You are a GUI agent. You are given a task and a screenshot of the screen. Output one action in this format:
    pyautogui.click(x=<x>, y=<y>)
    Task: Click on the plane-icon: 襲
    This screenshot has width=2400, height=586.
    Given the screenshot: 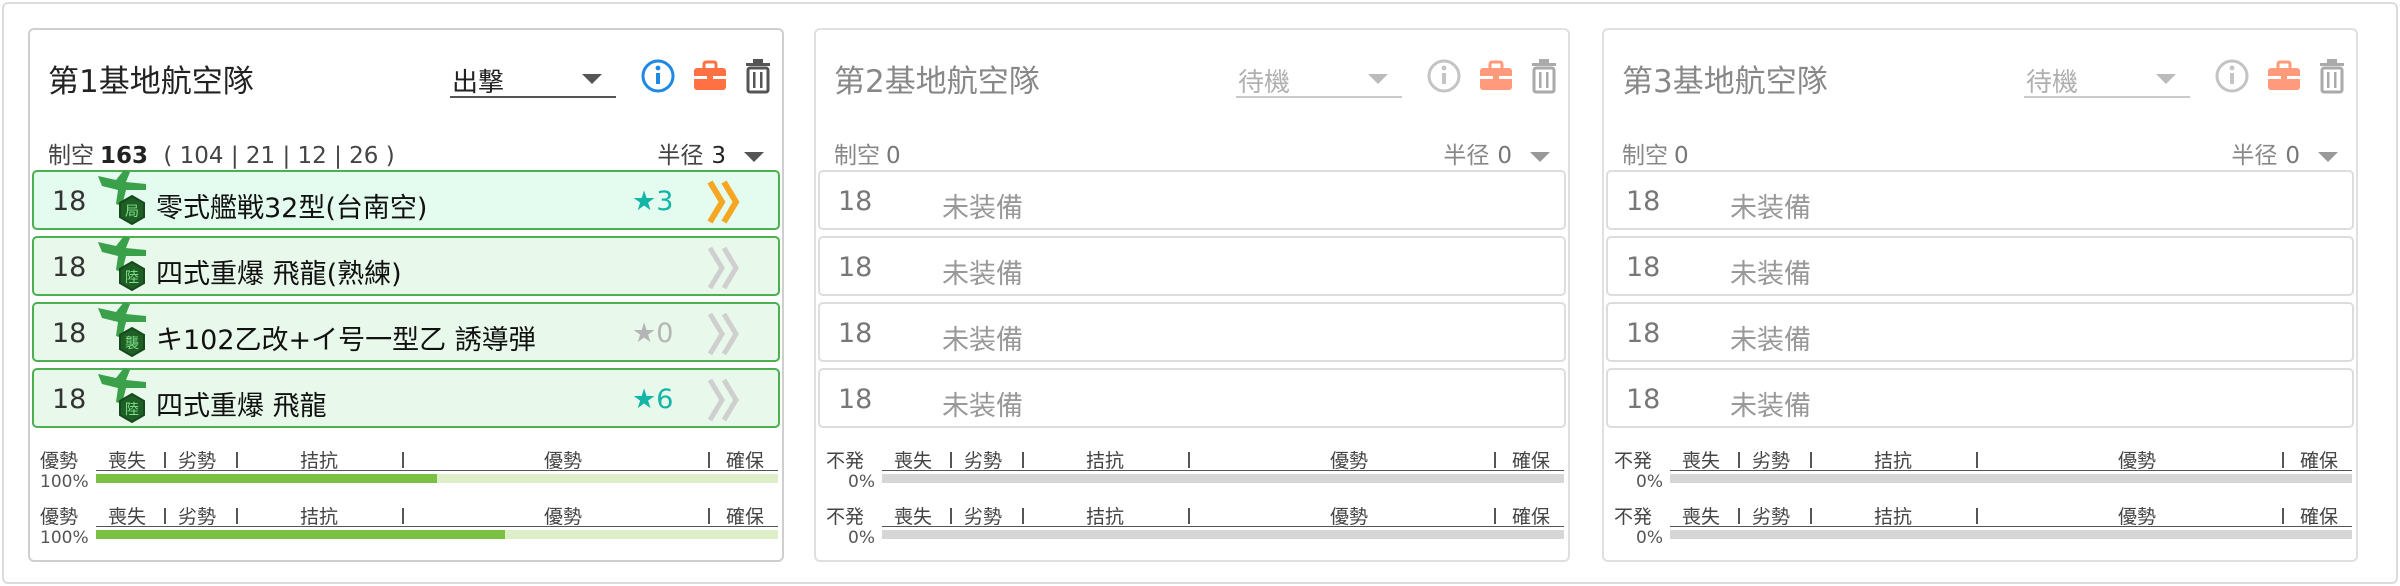 What is the action you would take?
    pyautogui.click(x=122, y=330)
    